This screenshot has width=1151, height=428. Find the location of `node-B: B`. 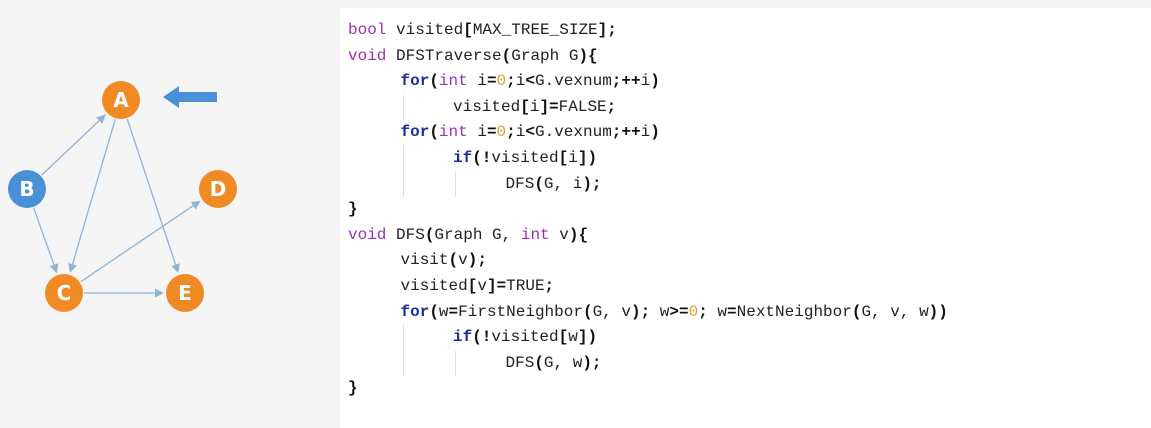

node-B: B is located at coordinates (27, 189).